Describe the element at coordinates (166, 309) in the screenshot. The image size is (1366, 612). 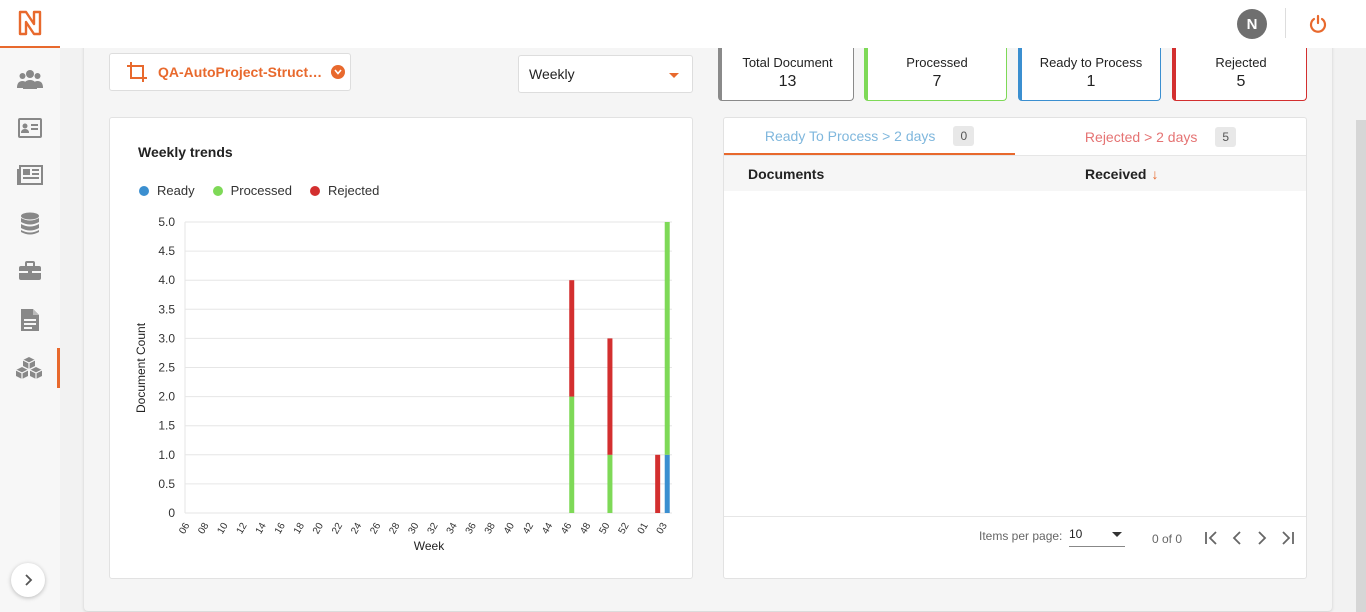
I see `y-tick-label: 3.5` at that location.